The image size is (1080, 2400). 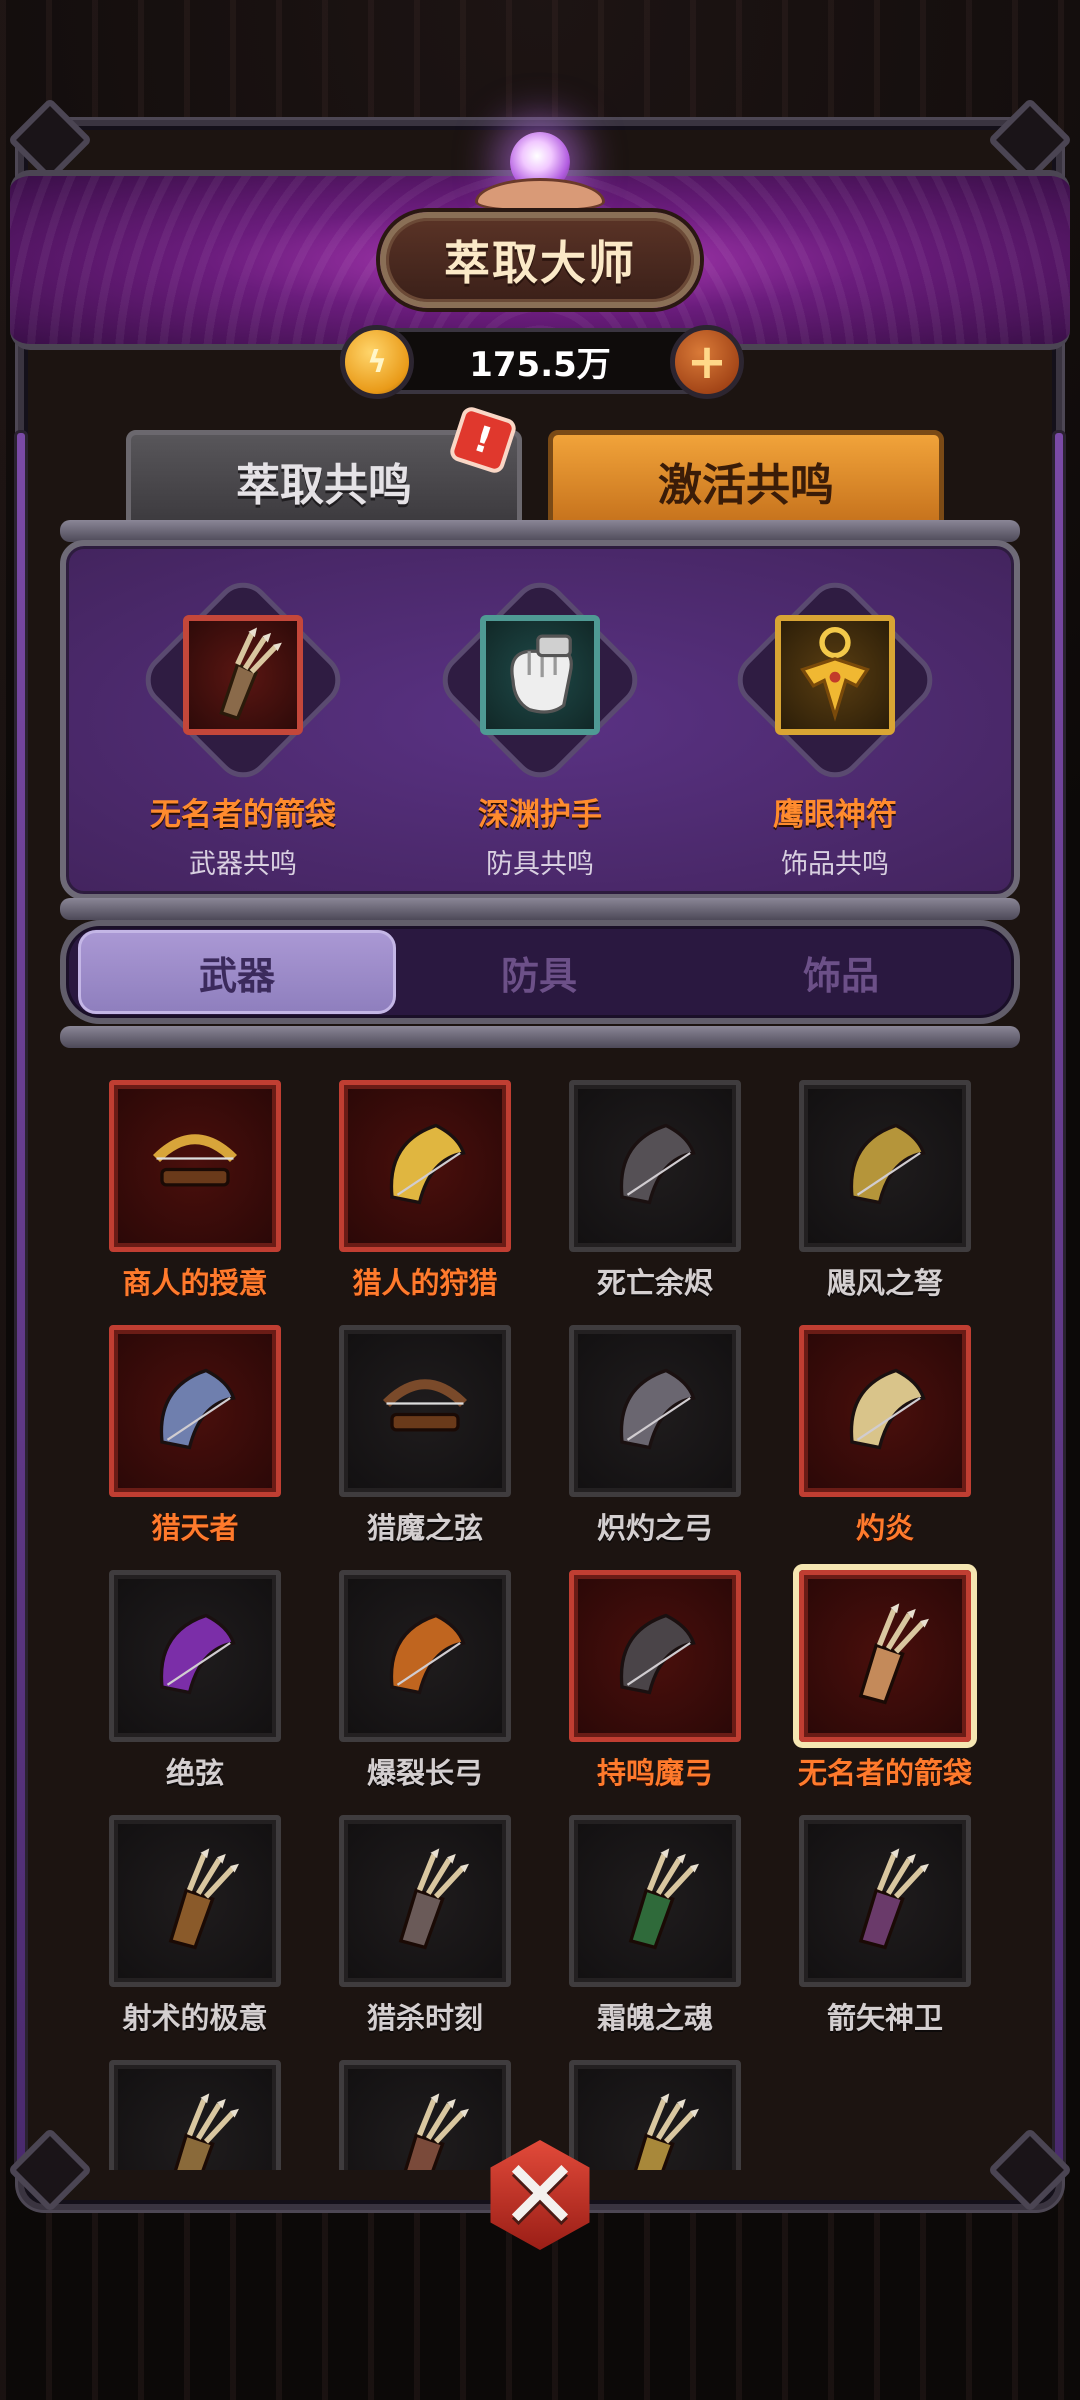 I want to click on tab-activate-resonance: 激活共鸣, so click(x=746, y=481).